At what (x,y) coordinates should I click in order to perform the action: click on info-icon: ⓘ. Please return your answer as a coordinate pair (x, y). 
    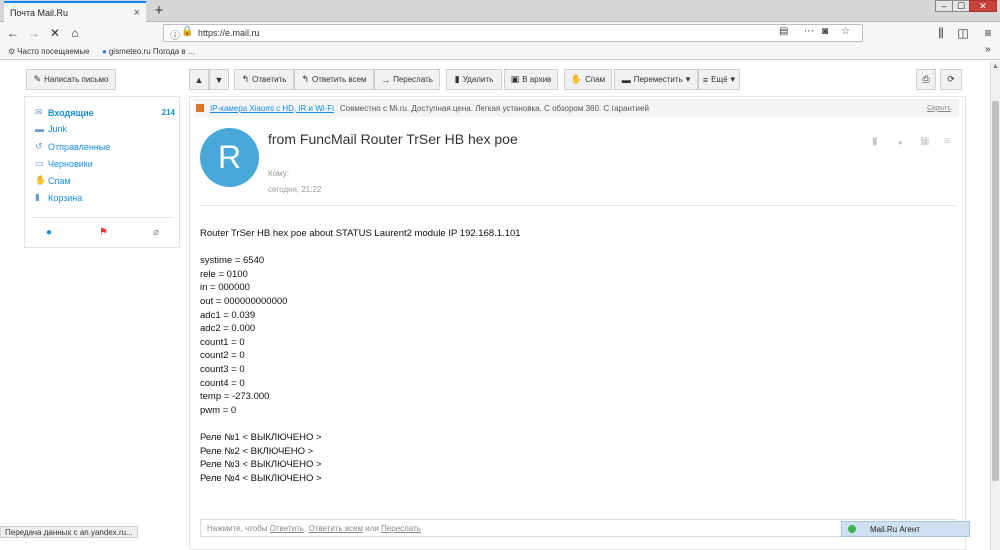
    Looking at the image, I should click on (175, 34).